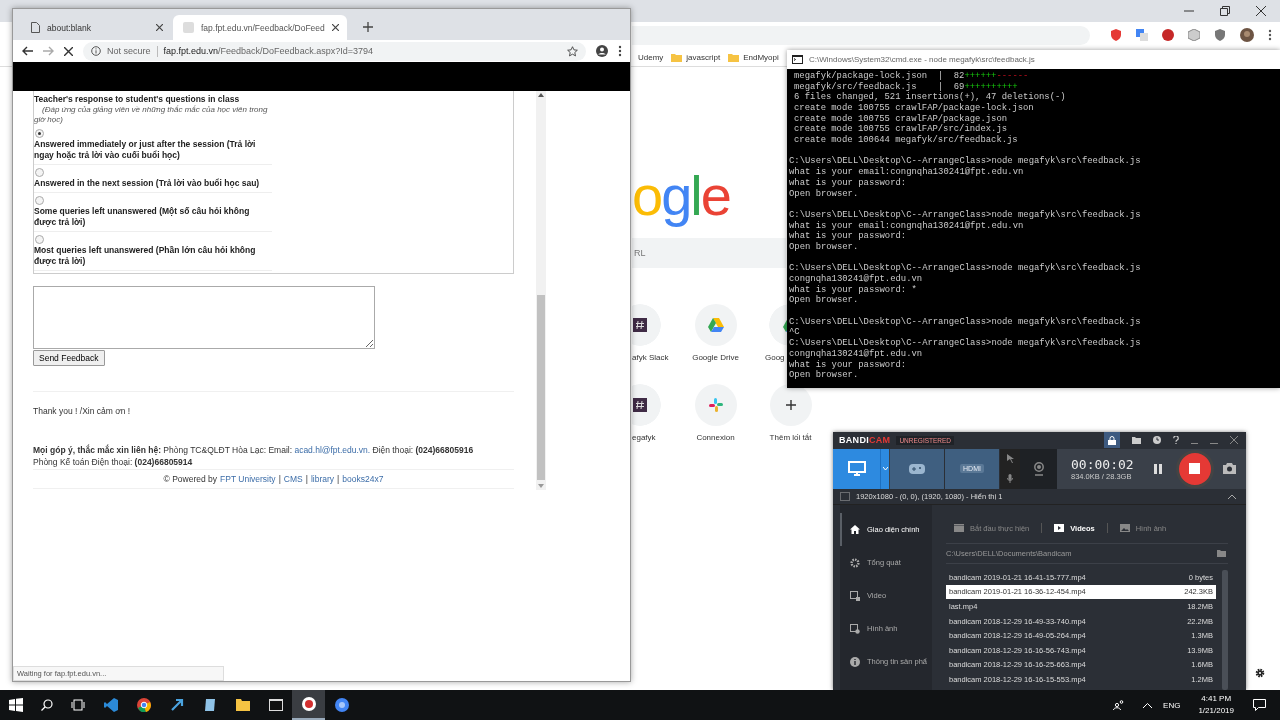 Image resolution: width=1280 pixels, height=720 pixels. Describe the element at coordinates (703, 57) in the screenshot. I see `bookmark: javascript` at that location.